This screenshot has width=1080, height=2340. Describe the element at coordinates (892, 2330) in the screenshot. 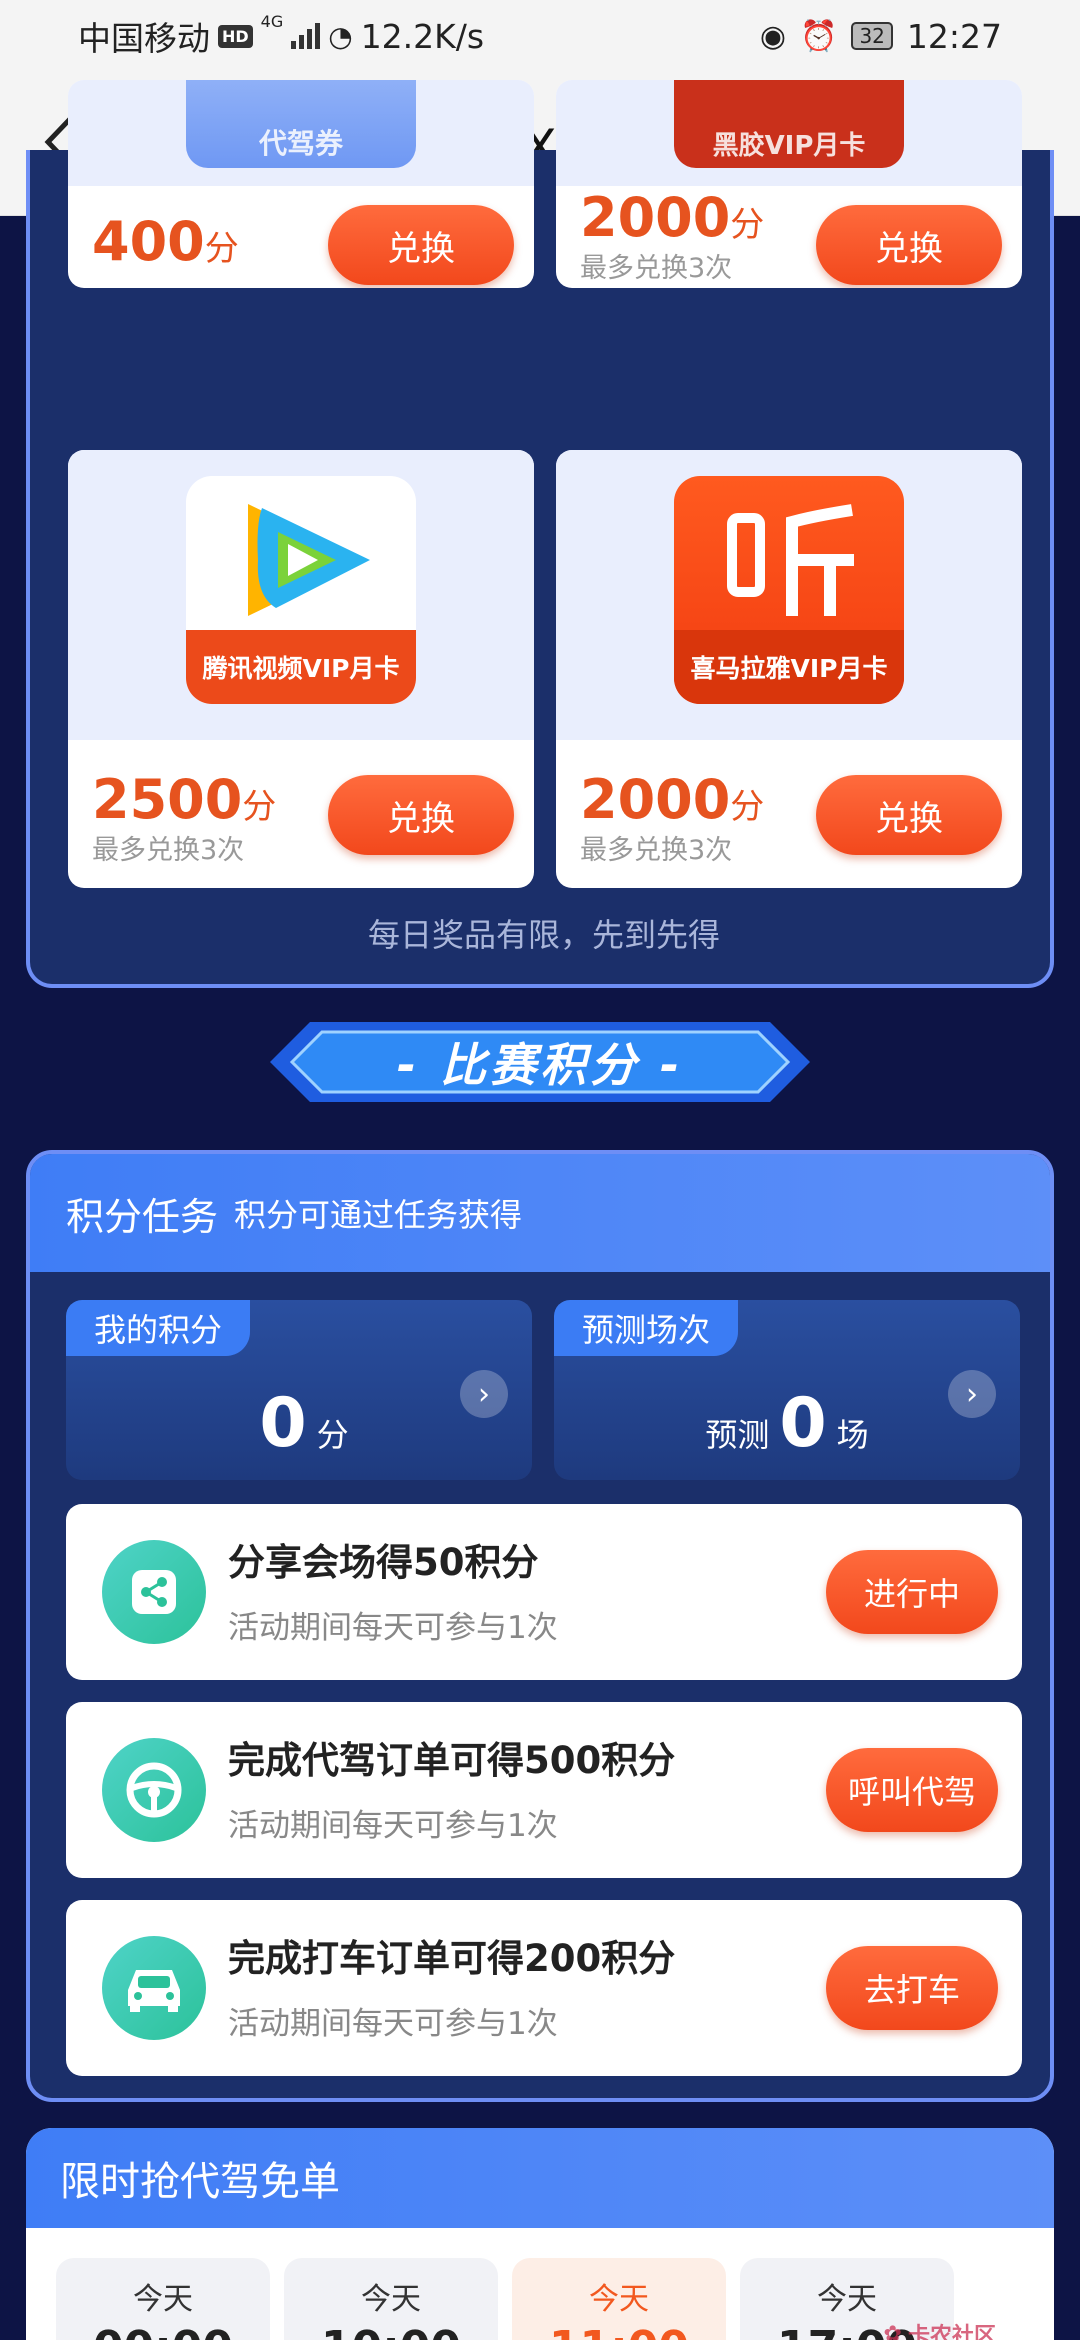

I see `flower-icon: ✿` at that location.